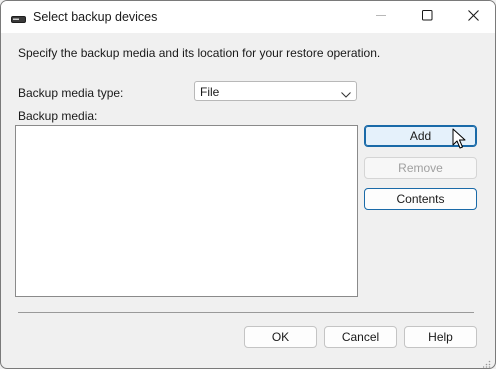  Describe the element at coordinates (420, 199) in the screenshot. I see `contents-button: Contents` at that location.